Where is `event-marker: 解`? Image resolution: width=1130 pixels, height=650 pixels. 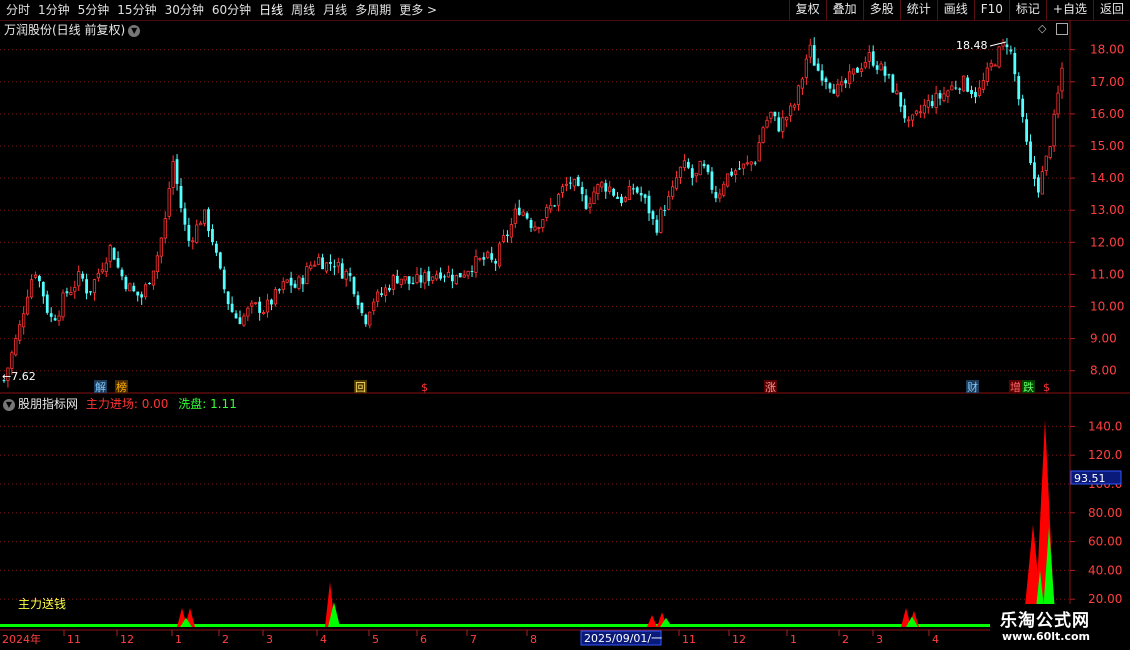 event-marker: 解 is located at coordinates (100, 387).